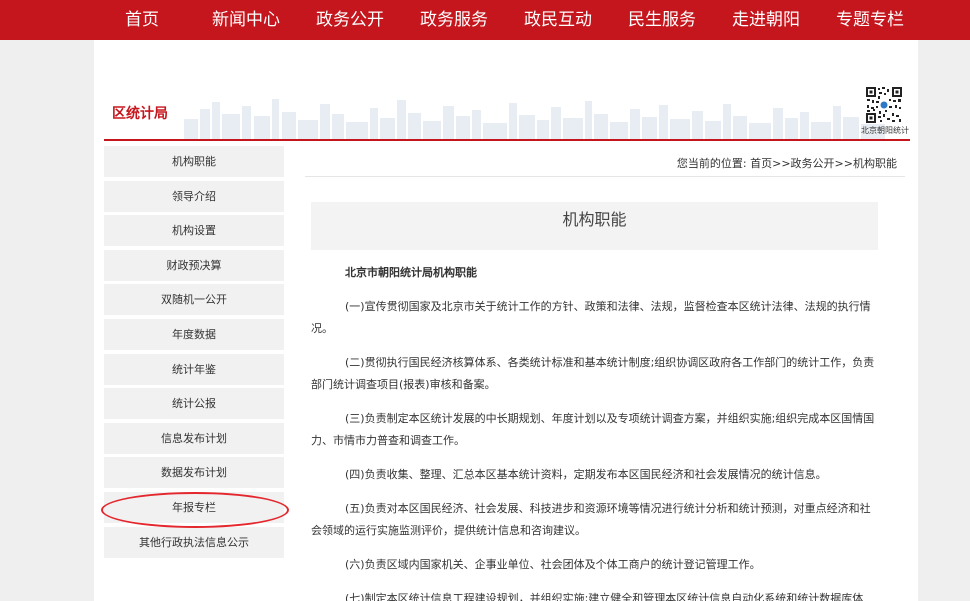 The height and width of the screenshot is (601, 970). What do you see at coordinates (194, 542) in the screenshot?
I see `sidebar-item-enforcement-info: 其他行政执法信息公示` at bounding box center [194, 542].